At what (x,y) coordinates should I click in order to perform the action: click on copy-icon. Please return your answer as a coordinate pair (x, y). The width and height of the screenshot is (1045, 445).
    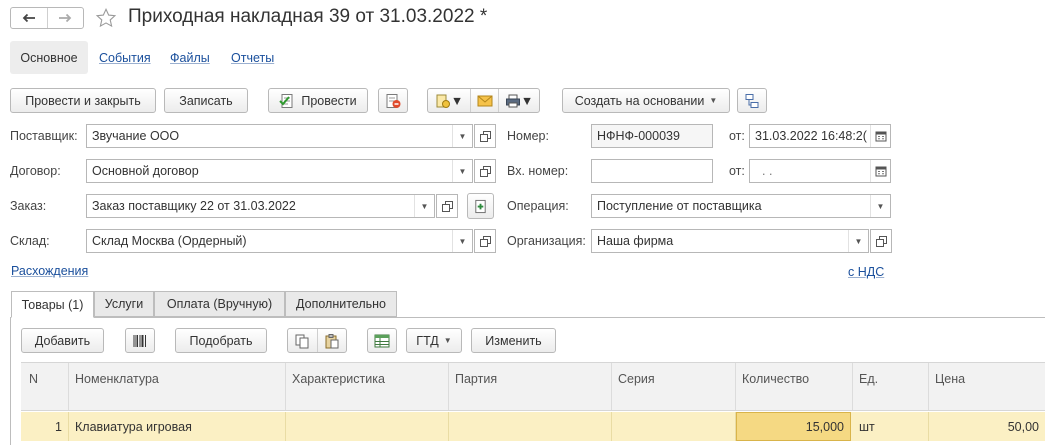
    Looking at the image, I should click on (302, 341).